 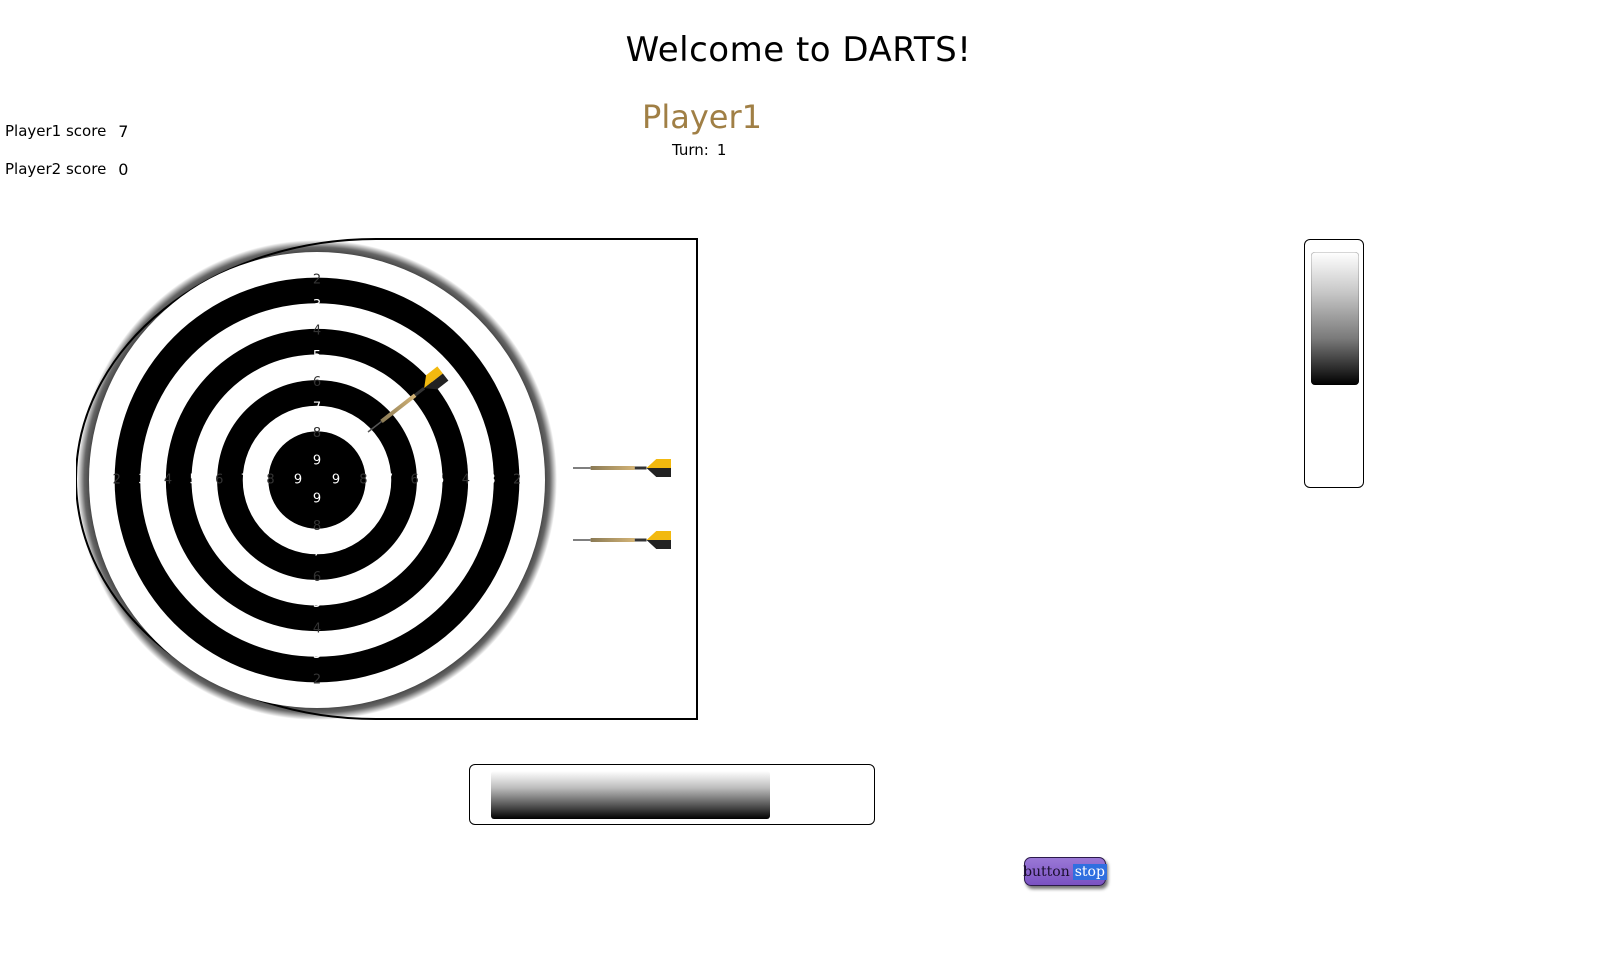 I want to click on turn-indicator: Turn: 1, so click(x=699, y=150).